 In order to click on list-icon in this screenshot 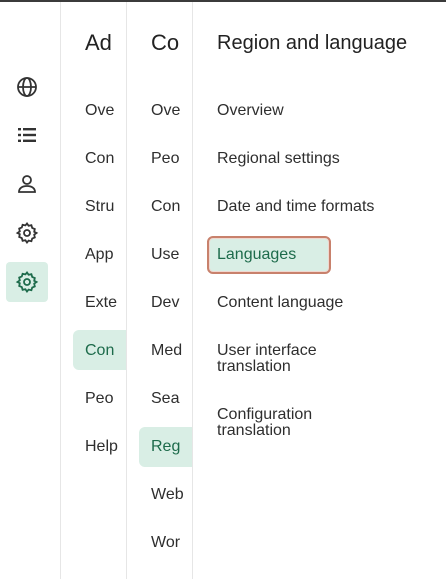, I will do `click(27, 135)`.